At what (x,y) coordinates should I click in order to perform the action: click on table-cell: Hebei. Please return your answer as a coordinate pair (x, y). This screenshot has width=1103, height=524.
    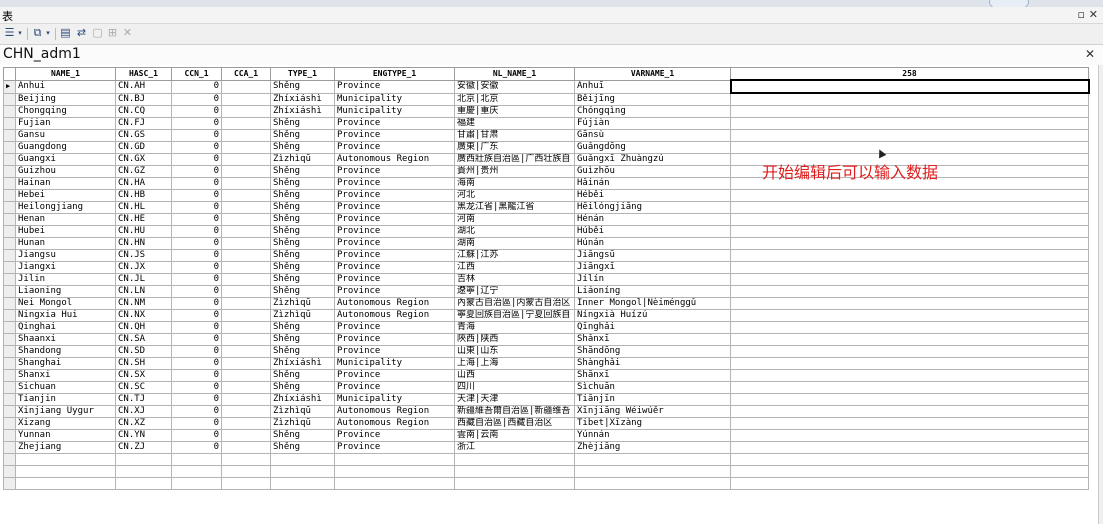
    Looking at the image, I should click on (65, 195).